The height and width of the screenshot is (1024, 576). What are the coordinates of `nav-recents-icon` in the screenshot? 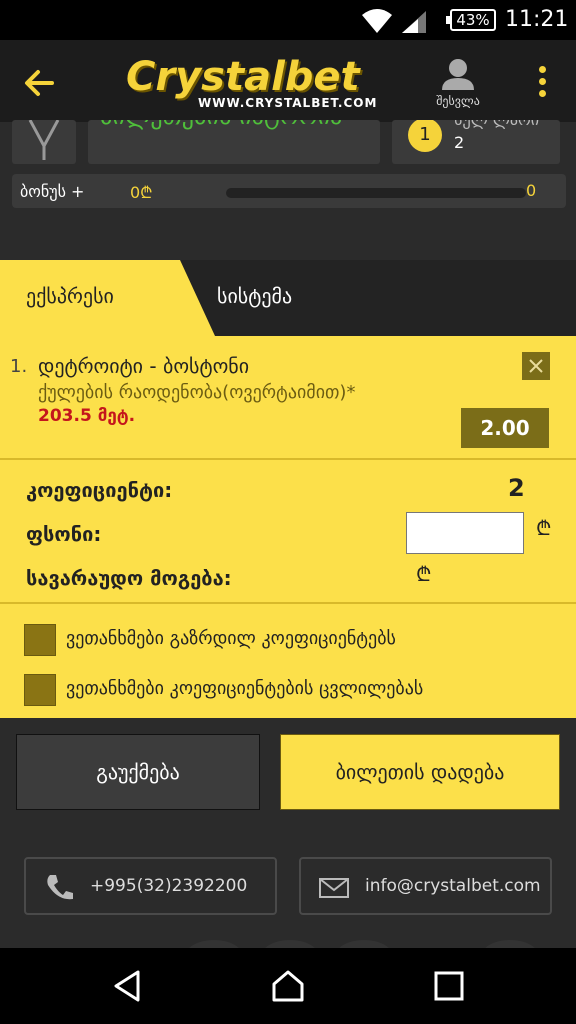 It's located at (448, 986).